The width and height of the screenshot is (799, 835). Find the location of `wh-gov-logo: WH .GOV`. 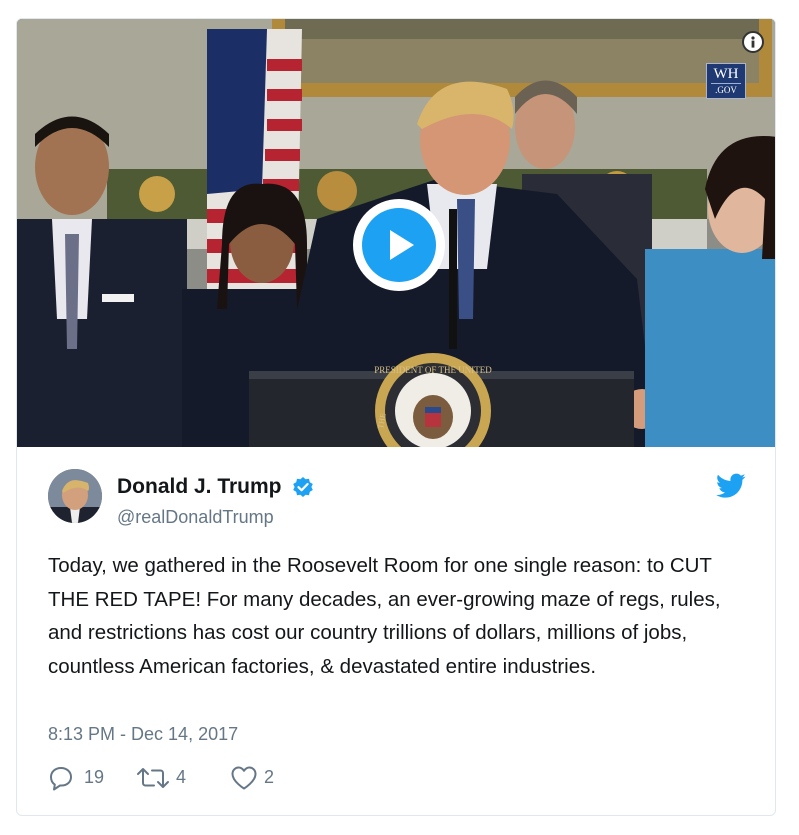

wh-gov-logo: WH .GOV is located at coordinates (726, 81).